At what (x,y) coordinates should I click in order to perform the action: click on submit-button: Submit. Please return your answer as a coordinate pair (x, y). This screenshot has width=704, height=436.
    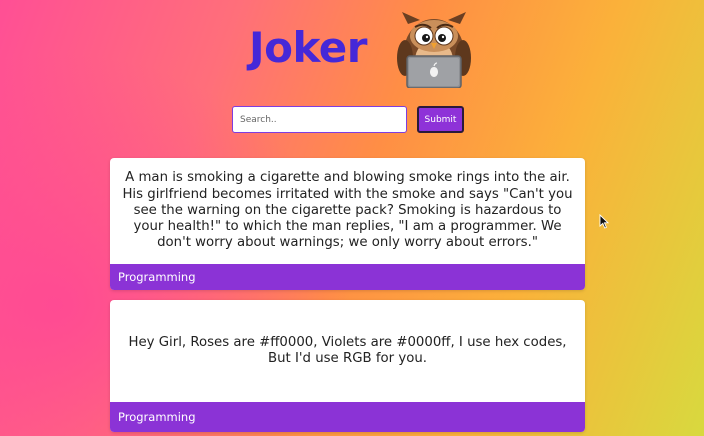
    Looking at the image, I should click on (440, 119).